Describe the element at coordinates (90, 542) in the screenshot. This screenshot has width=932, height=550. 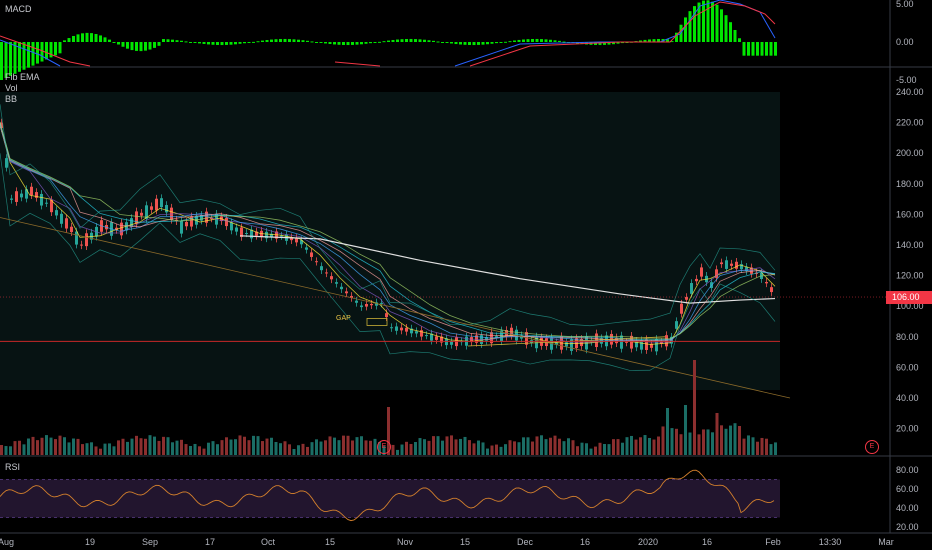
I see `x-axis-label: 19` at that location.